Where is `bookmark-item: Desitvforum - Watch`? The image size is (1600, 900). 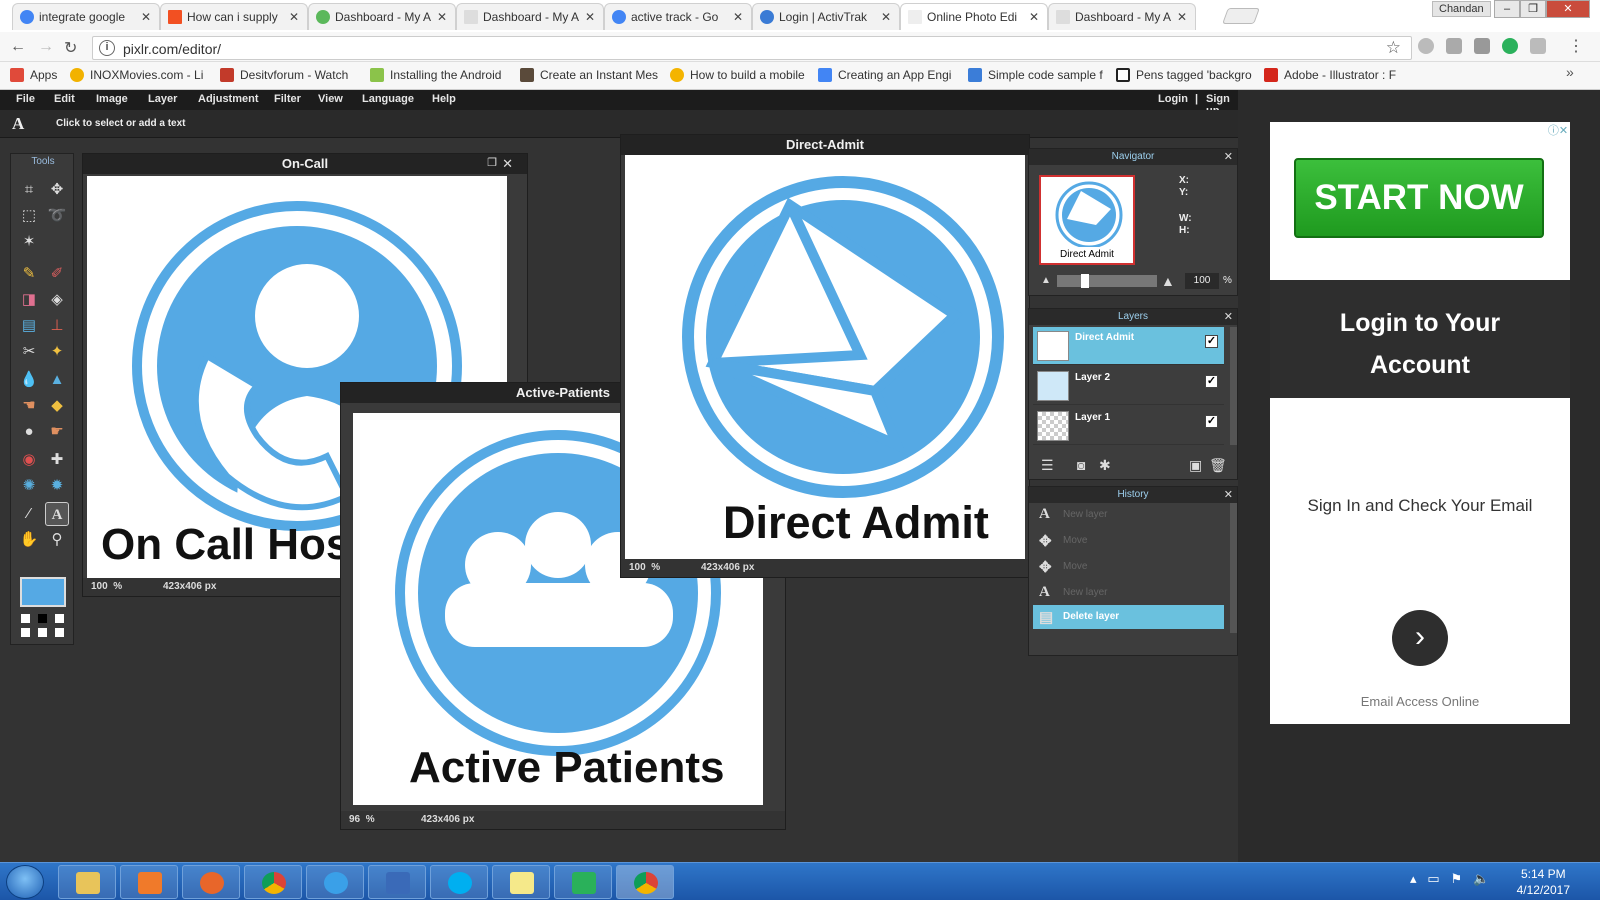 bookmark-item: Desitvforum - Watch is located at coordinates (284, 75).